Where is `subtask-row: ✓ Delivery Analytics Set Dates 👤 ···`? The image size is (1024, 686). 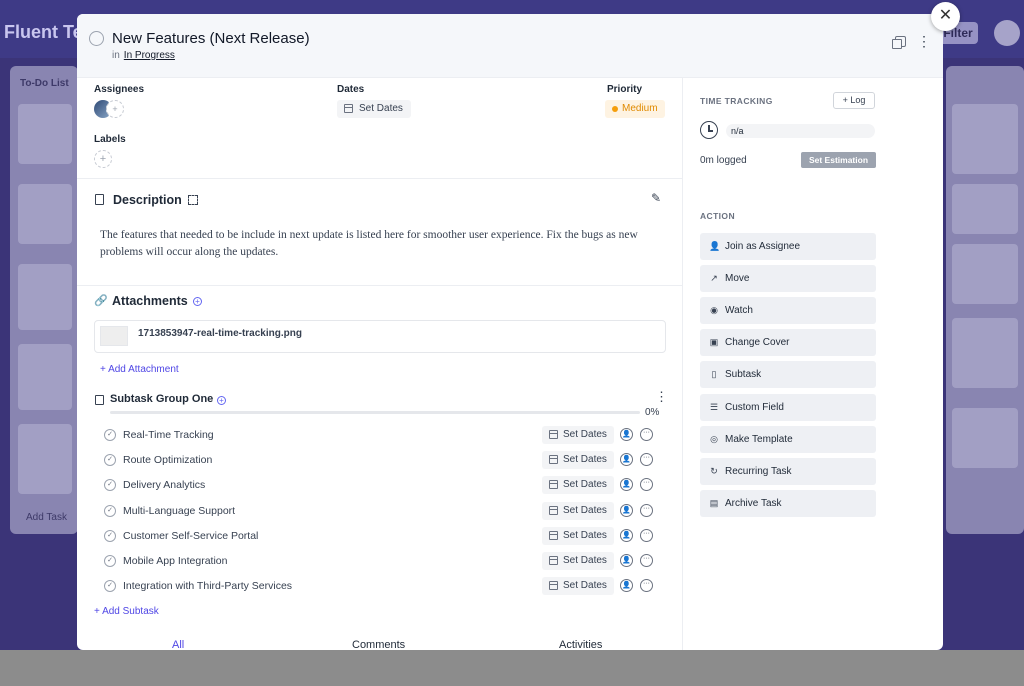 subtask-row: ✓ Delivery Analytics Set Dates 👤 ··· is located at coordinates (380, 486).